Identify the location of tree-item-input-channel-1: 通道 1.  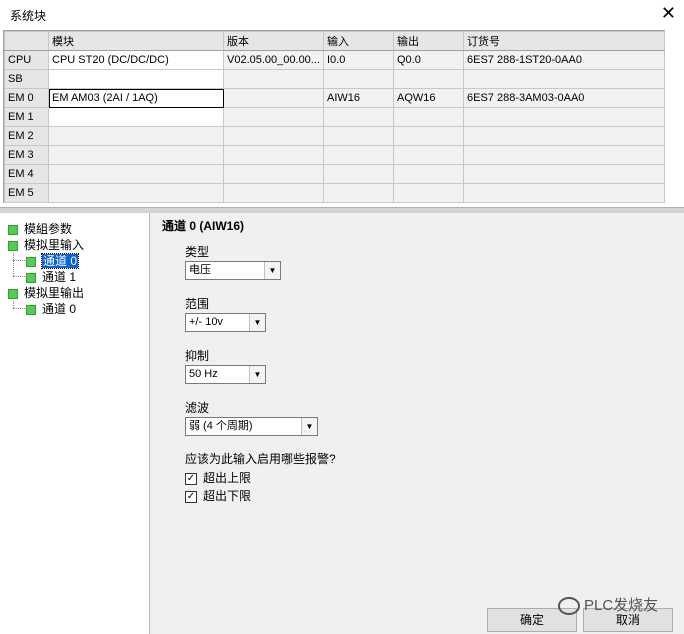
(51, 277).